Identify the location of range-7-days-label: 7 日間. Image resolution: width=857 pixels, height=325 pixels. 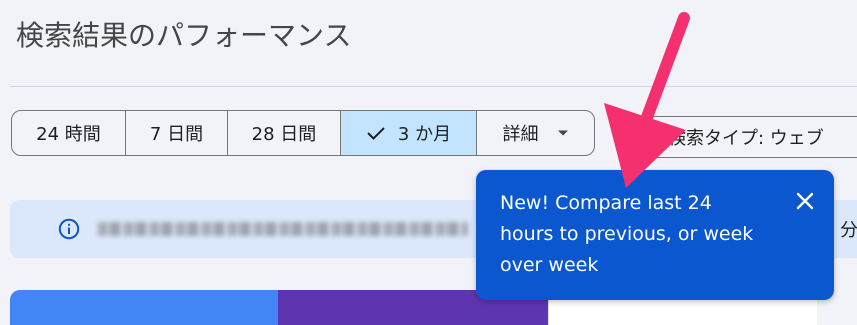
(176, 134).